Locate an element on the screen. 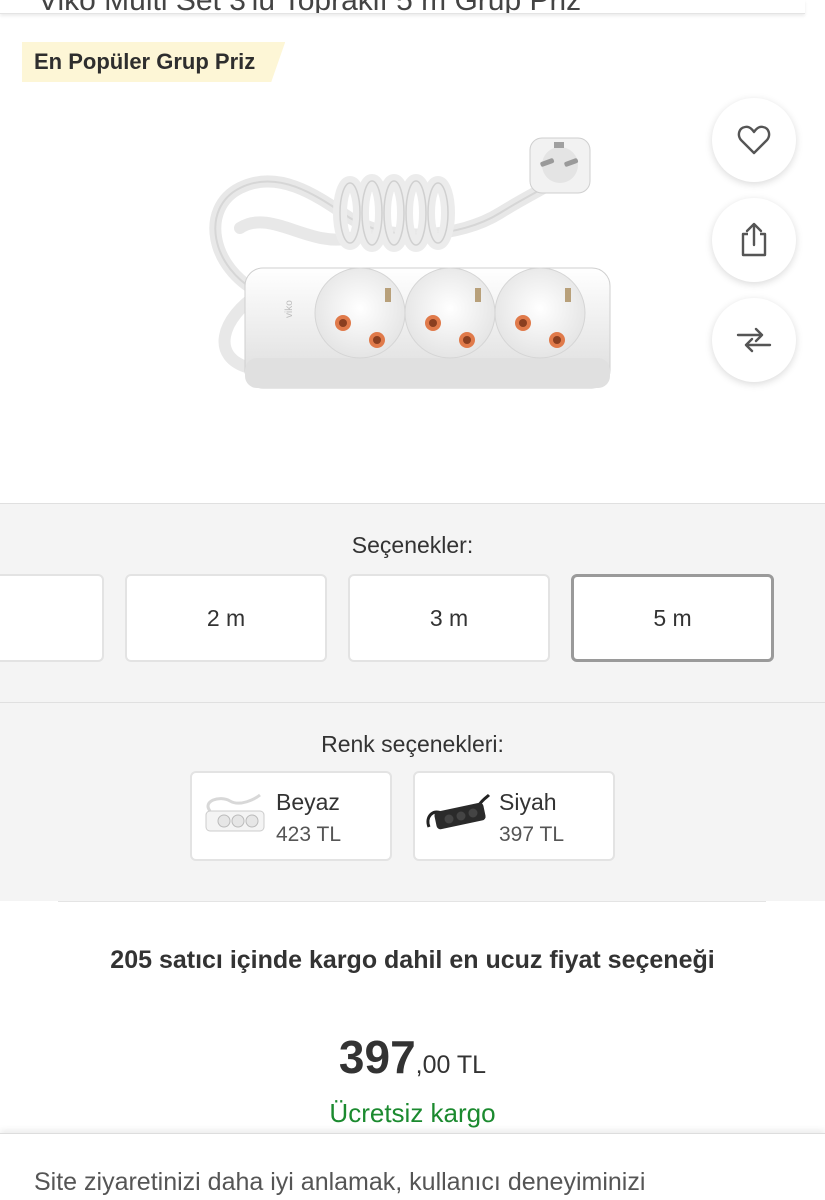  black-powerstrip-thumbnail is located at coordinates (458, 811).